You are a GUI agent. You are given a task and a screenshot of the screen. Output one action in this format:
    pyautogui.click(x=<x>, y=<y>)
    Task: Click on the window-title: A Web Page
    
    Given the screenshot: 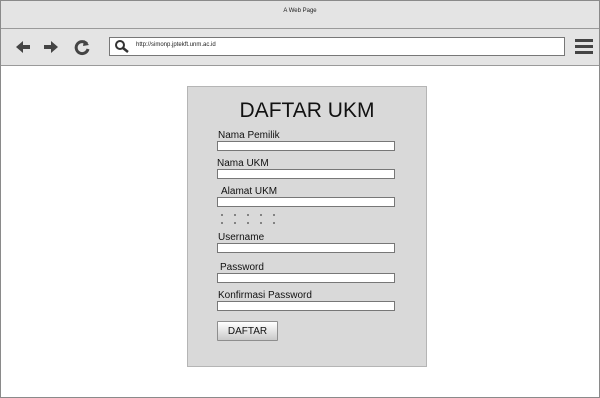 What is the action you would take?
    pyautogui.click(x=300, y=11)
    